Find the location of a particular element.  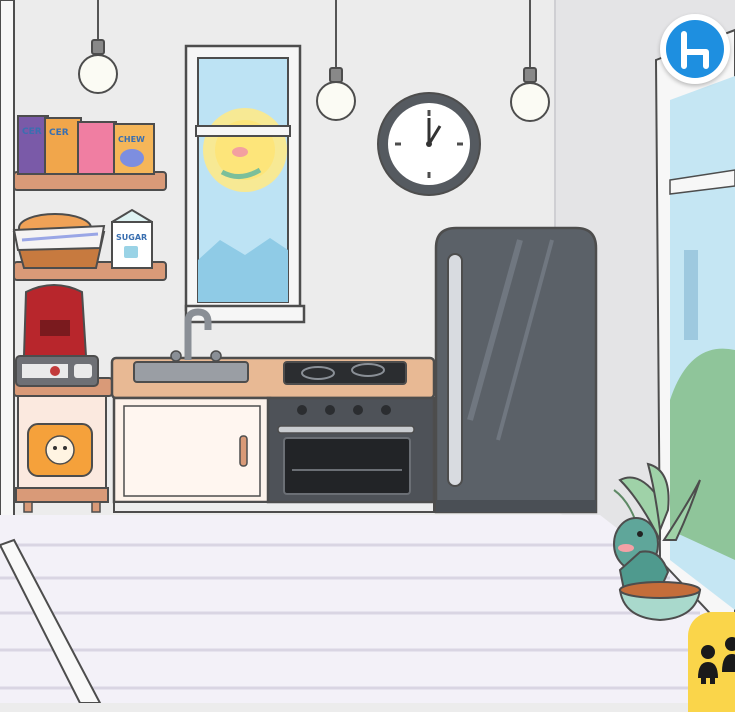

milk-carton: SUGAR is located at coordinates (132, 238).